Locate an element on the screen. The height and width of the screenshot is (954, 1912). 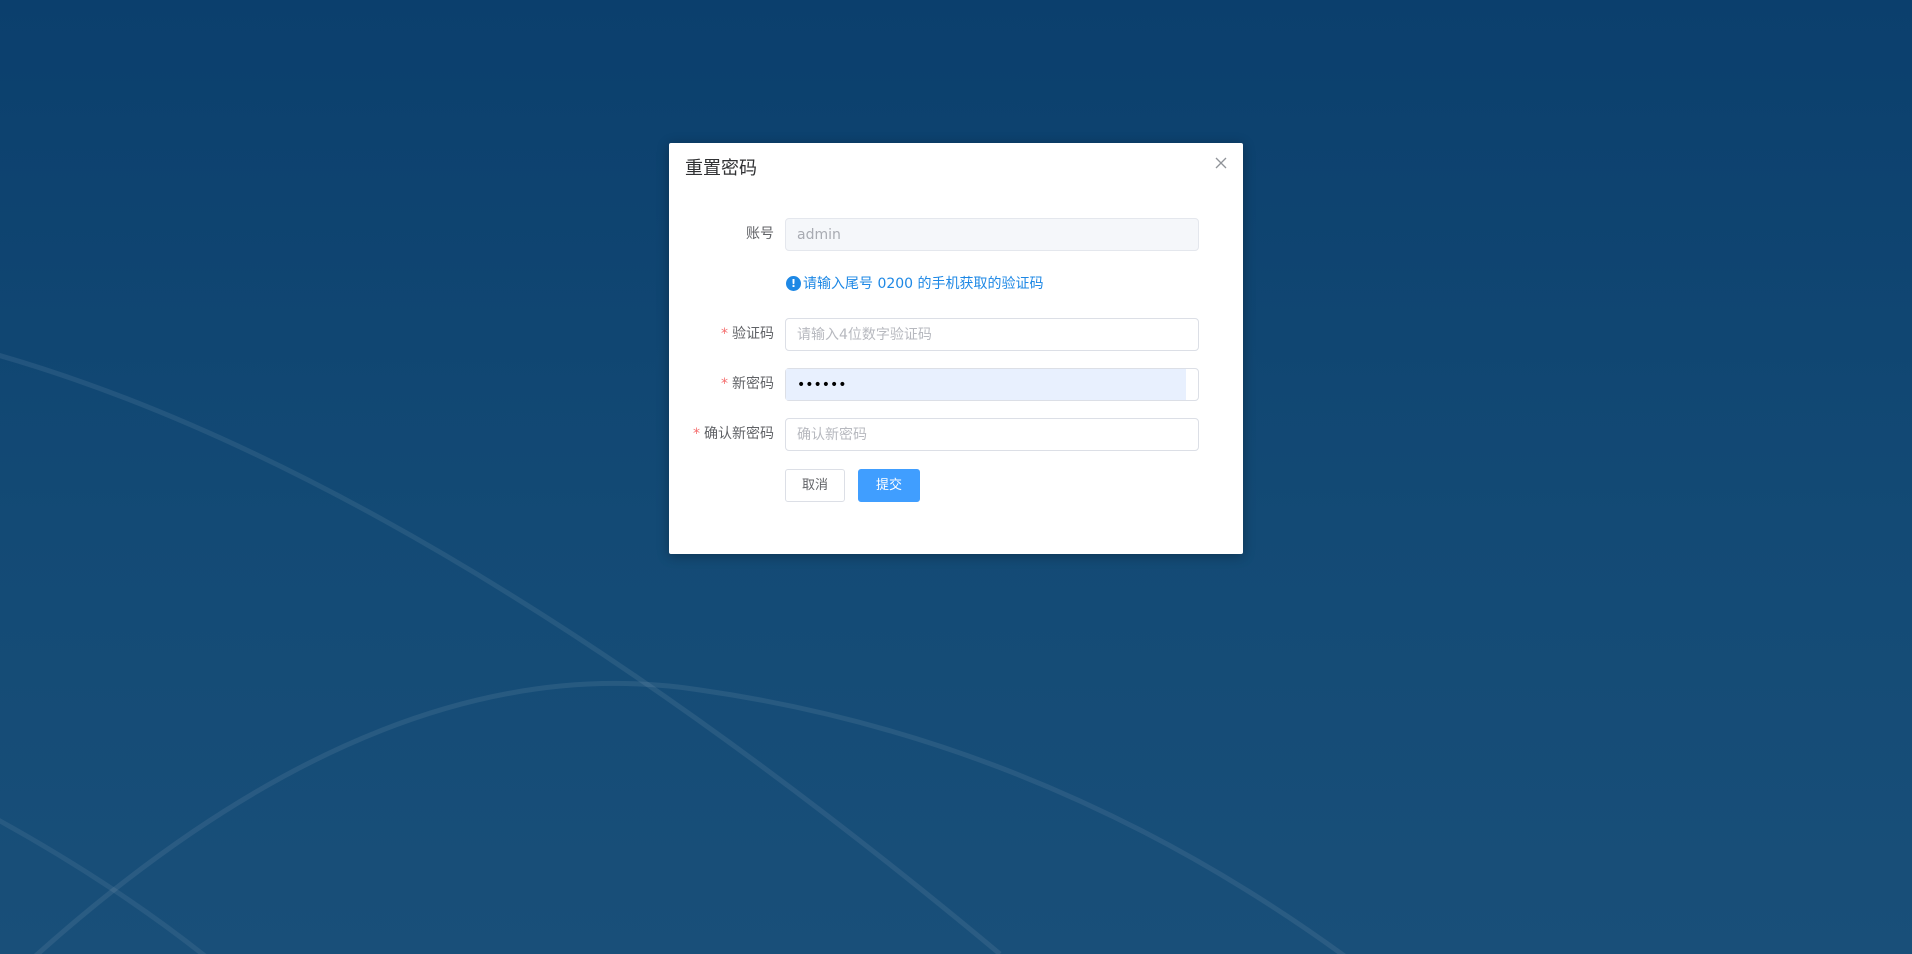
confirm-password-row: * 确认新密码 is located at coordinates (956, 434).